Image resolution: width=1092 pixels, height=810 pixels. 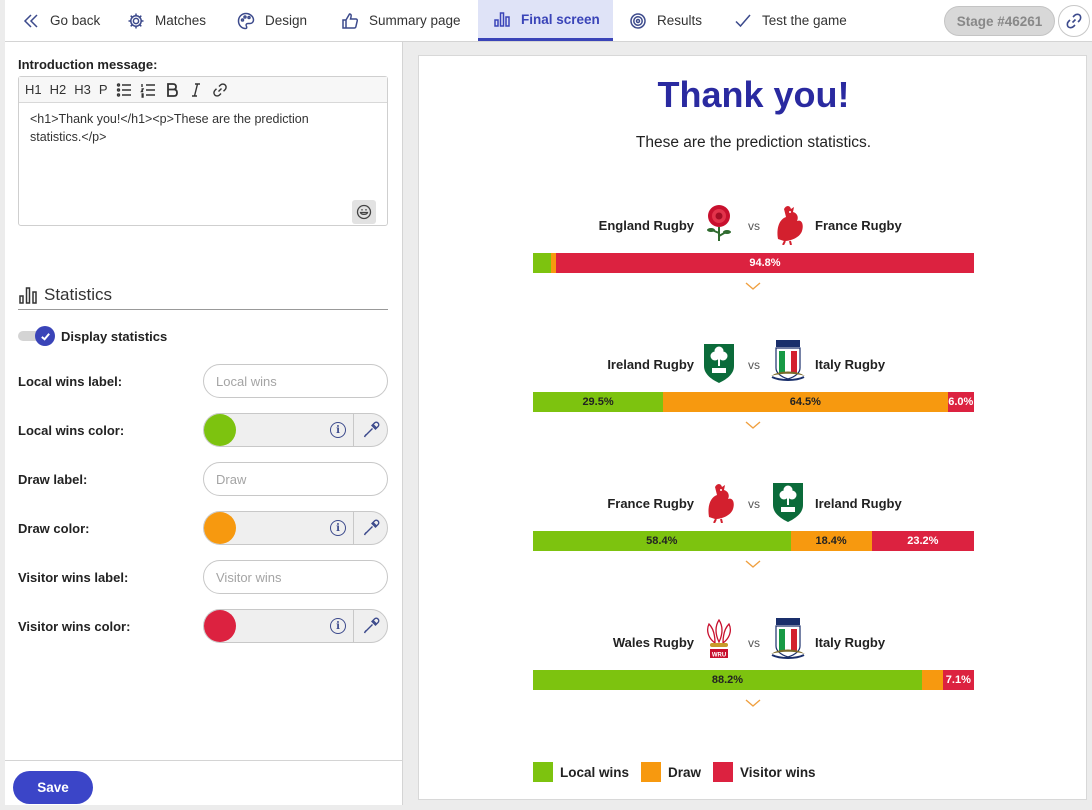 What do you see at coordinates (295, 430) in the screenshot?
I see `local-wins-color-field: i` at bounding box center [295, 430].